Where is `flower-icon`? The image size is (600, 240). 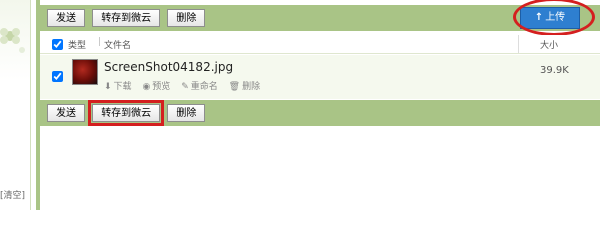 flower-icon is located at coordinates (12, 40).